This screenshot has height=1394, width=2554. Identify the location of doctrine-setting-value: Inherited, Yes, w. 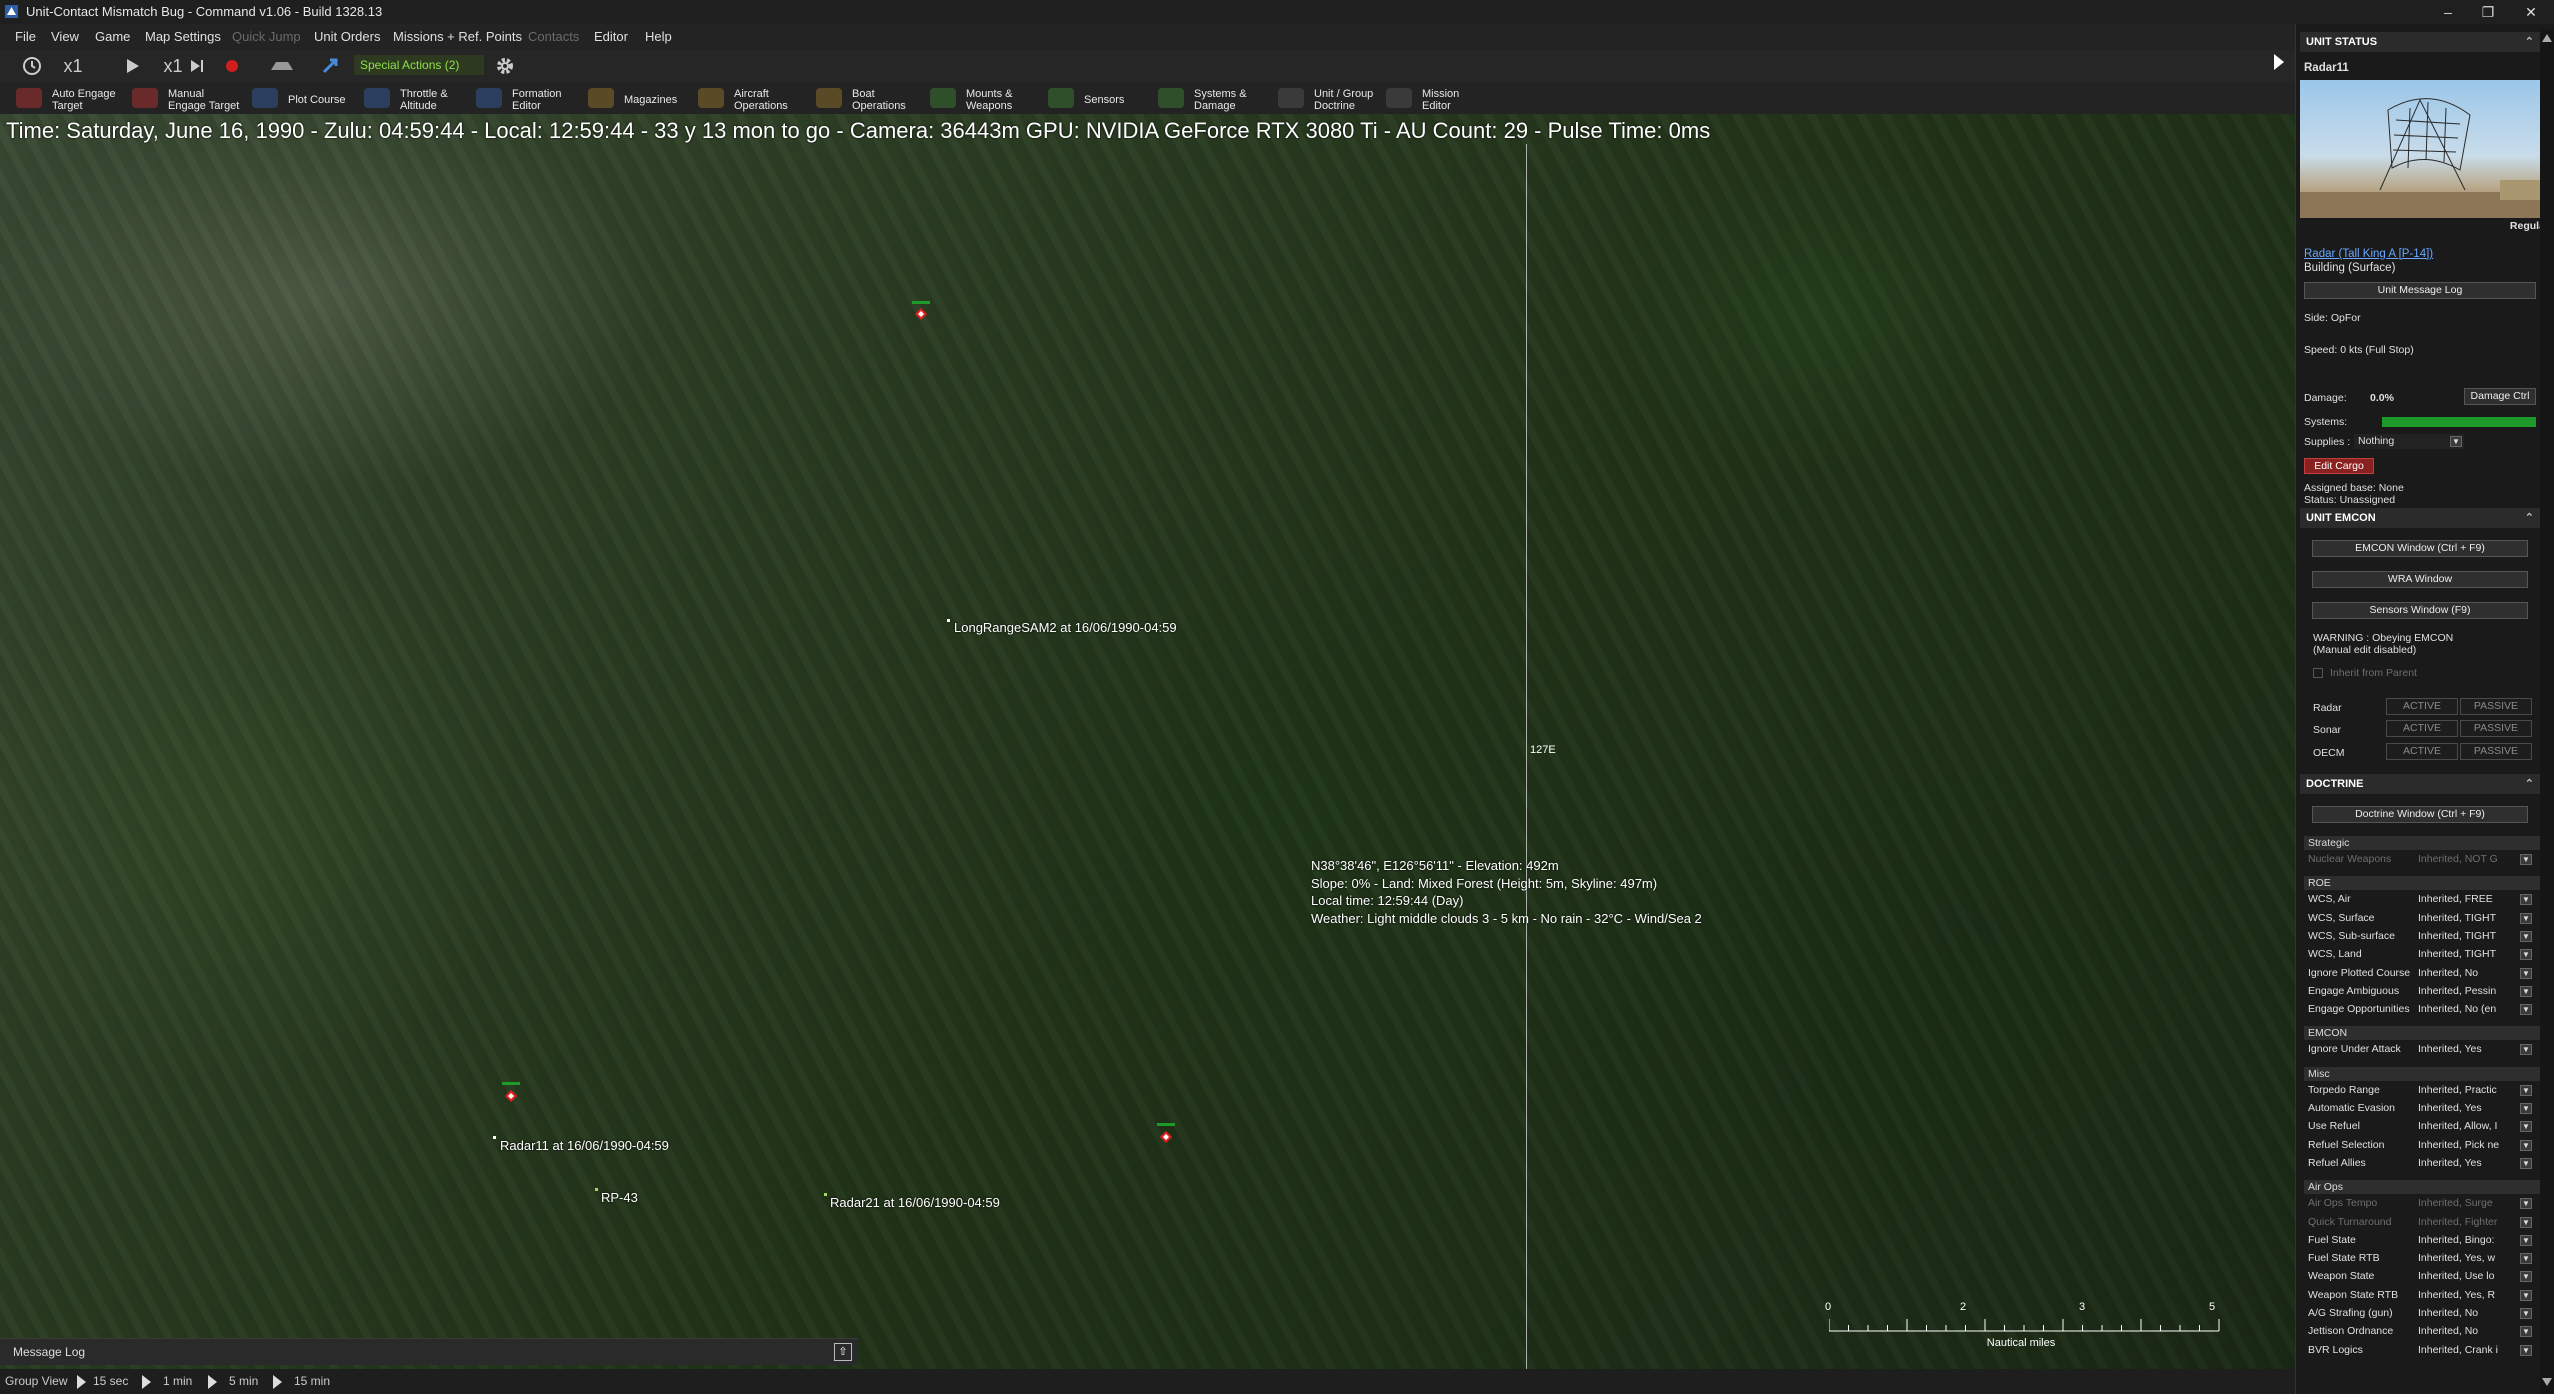
(2468, 1258).